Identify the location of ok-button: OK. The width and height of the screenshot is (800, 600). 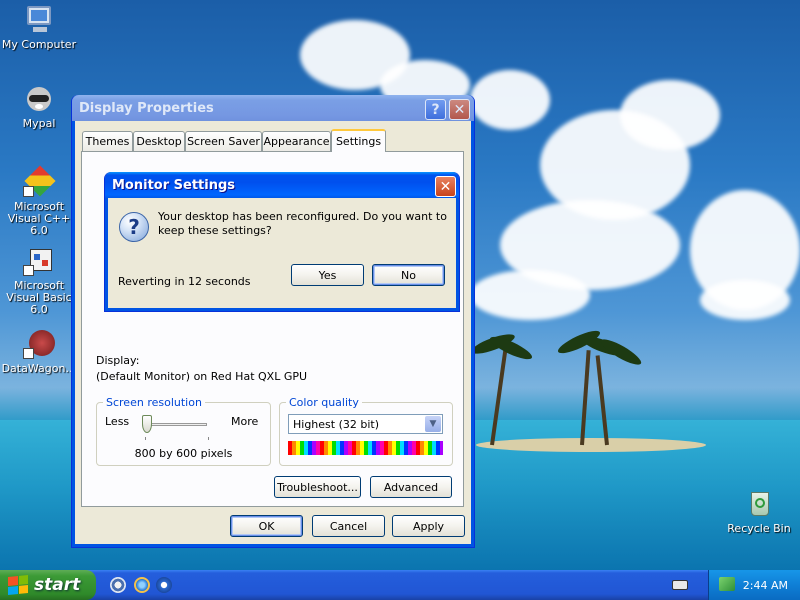
(266, 526).